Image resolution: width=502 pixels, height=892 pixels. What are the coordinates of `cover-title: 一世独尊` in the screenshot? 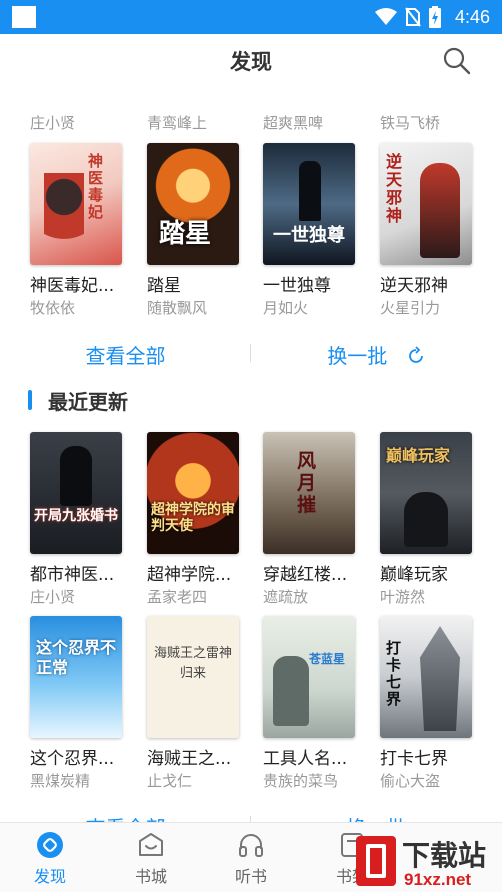 It's located at (309, 235).